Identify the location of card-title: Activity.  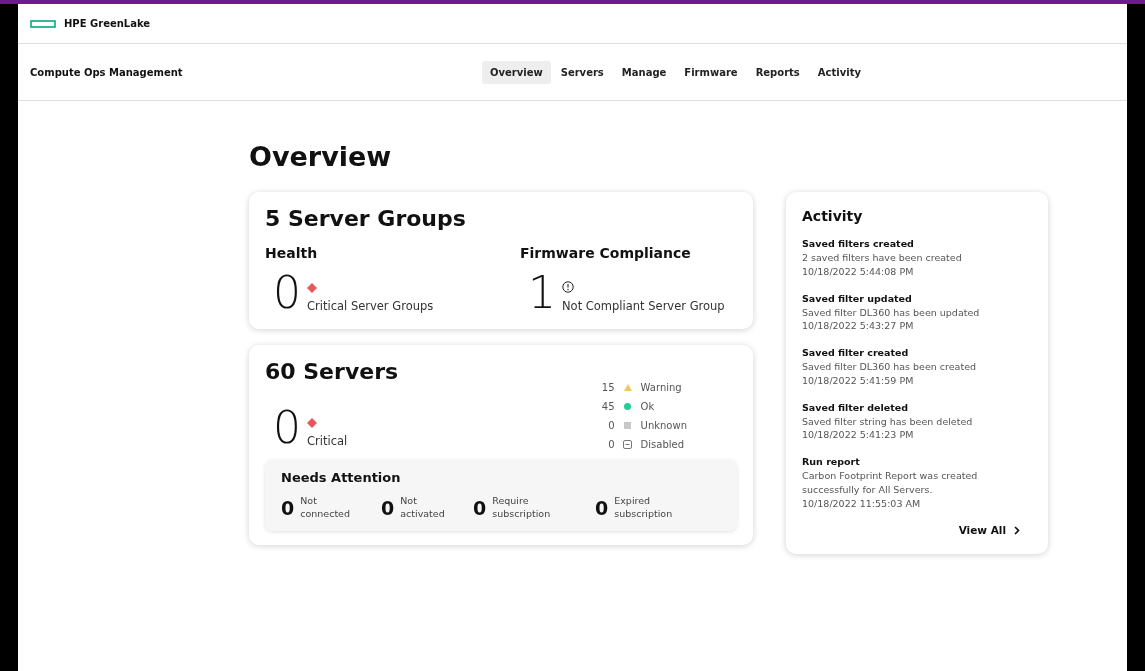
(833, 216).